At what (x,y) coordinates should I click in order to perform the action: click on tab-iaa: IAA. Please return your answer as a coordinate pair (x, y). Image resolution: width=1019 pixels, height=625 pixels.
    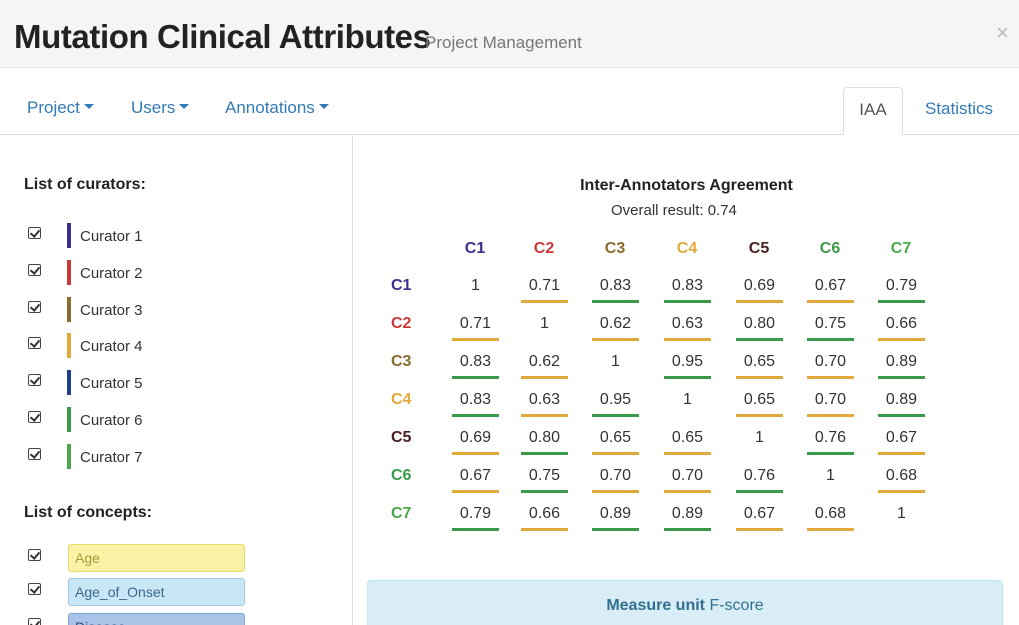
    Looking at the image, I should click on (873, 111).